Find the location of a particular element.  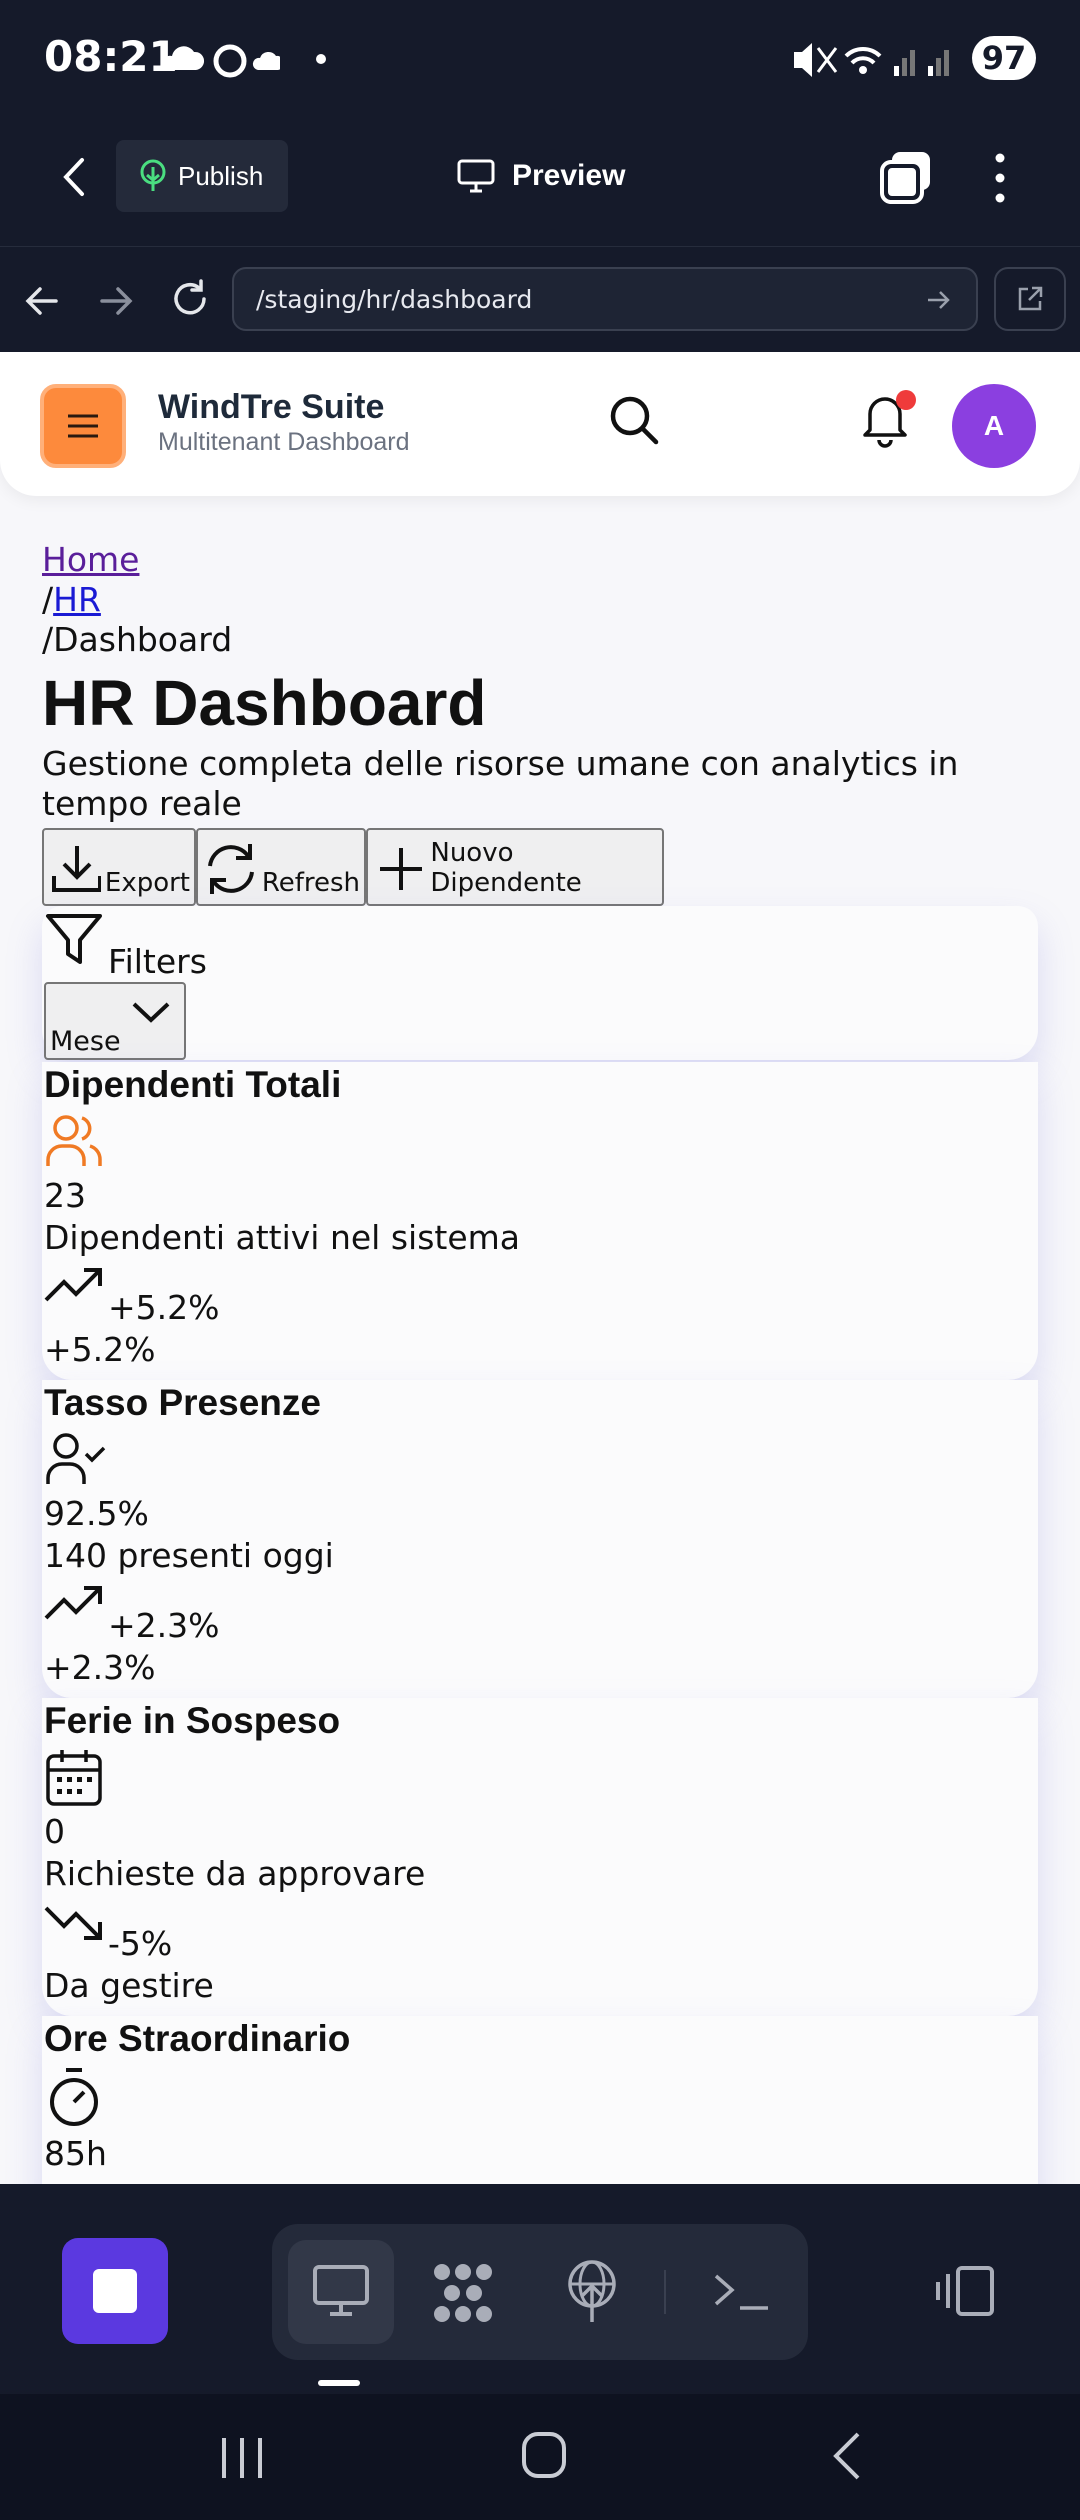

kpi-title: Dipendenti Totali is located at coordinates (193, 1084).